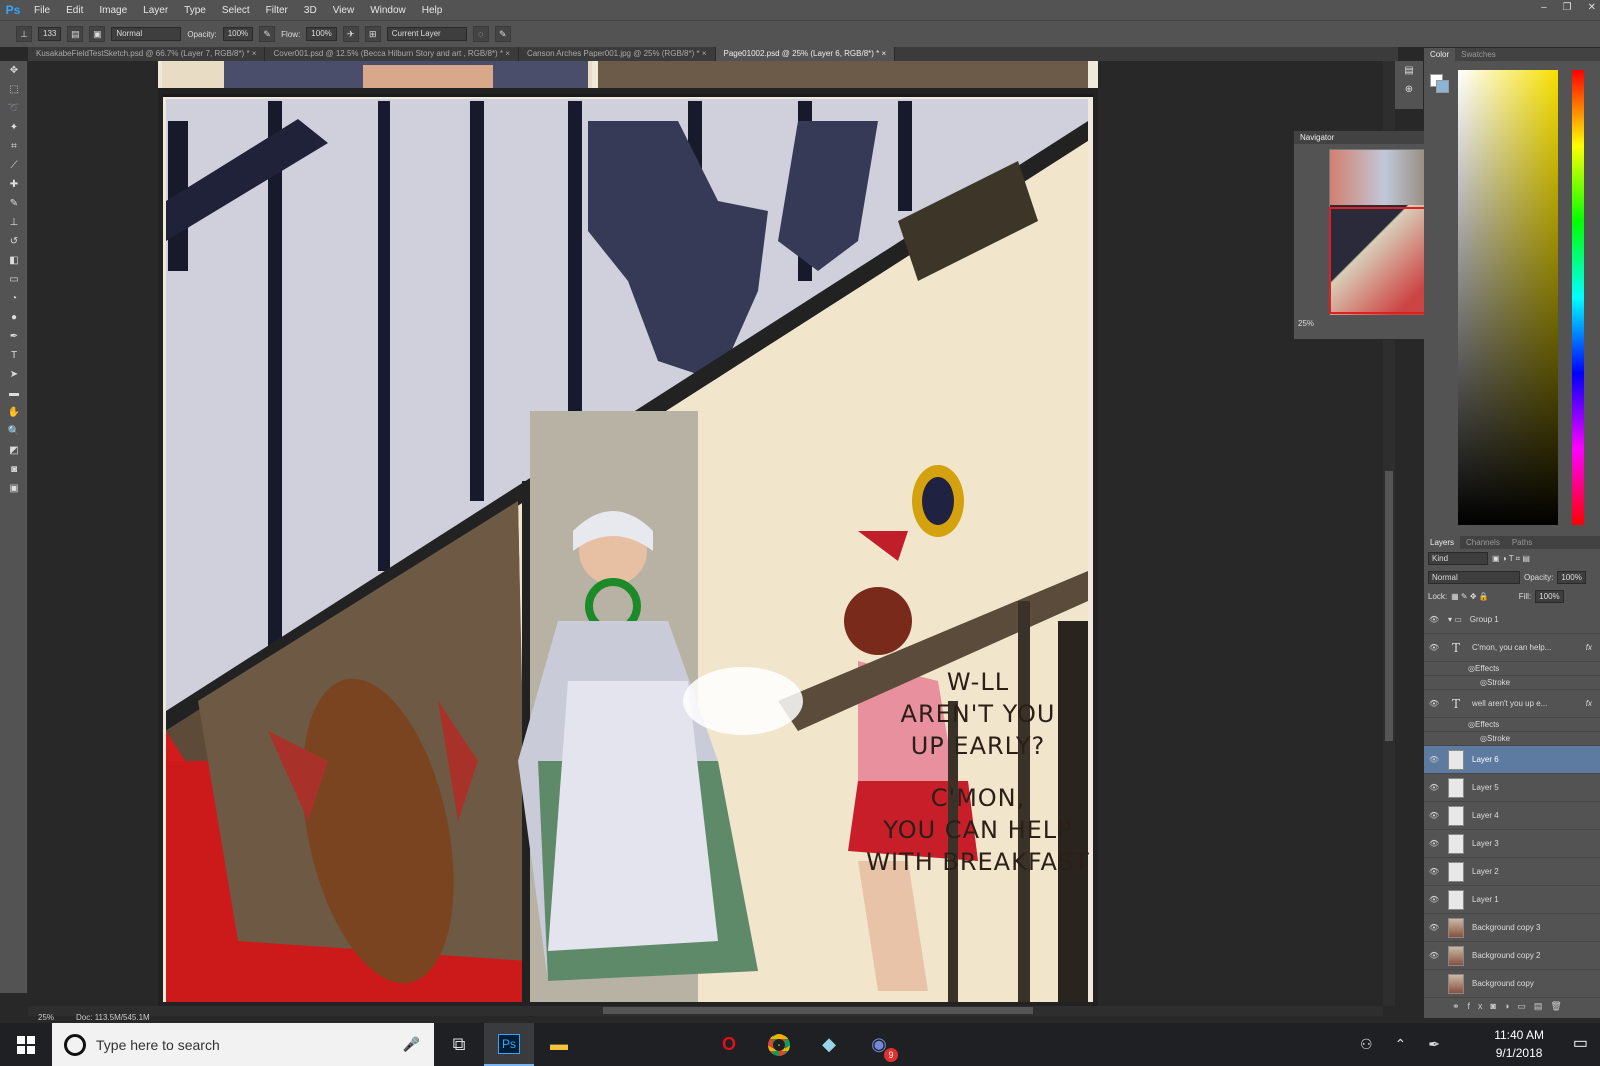  What do you see at coordinates (1366, 1044) in the screenshot?
I see `people-icon: ⚇` at bounding box center [1366, 1044].